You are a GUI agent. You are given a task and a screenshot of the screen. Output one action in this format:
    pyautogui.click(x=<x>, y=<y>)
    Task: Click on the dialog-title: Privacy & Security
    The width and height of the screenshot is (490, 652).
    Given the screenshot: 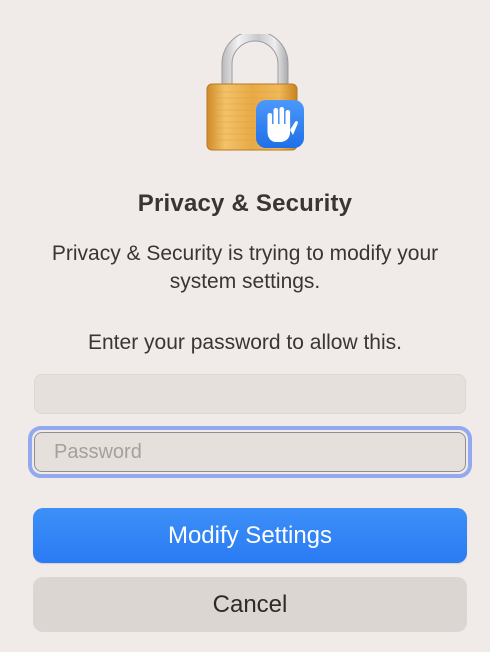 What is the action you would take?
    pyautogui.click(x=245, y=203)
    